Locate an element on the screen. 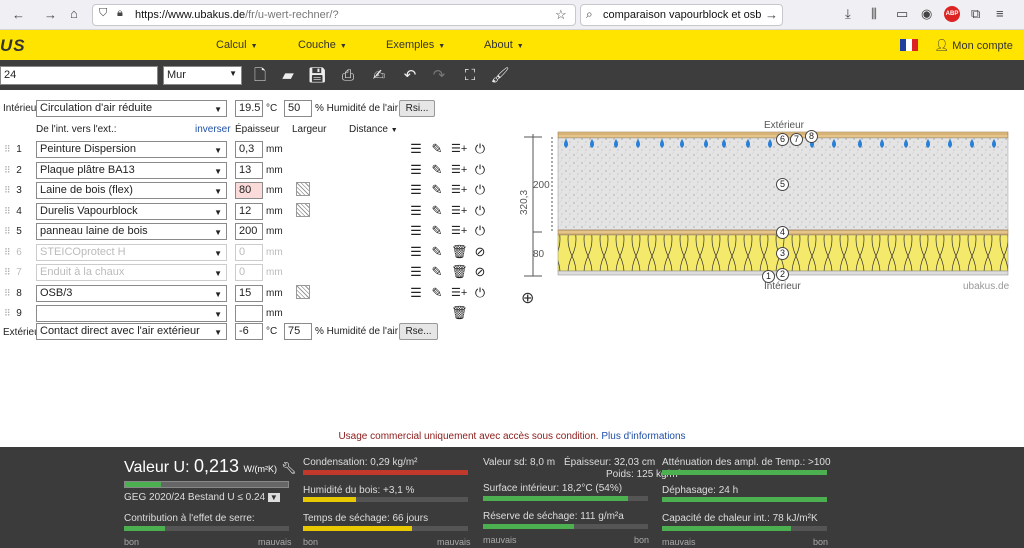 This screenshot has height=548, width=1024. account-icon: ◉ is located at coordinates (926, 13).